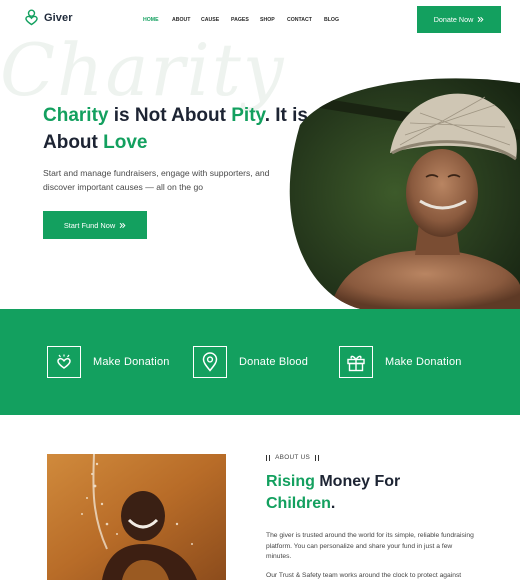 The image size is (520, 580). I want to click on logo-text: Giver, so click(58, 17).